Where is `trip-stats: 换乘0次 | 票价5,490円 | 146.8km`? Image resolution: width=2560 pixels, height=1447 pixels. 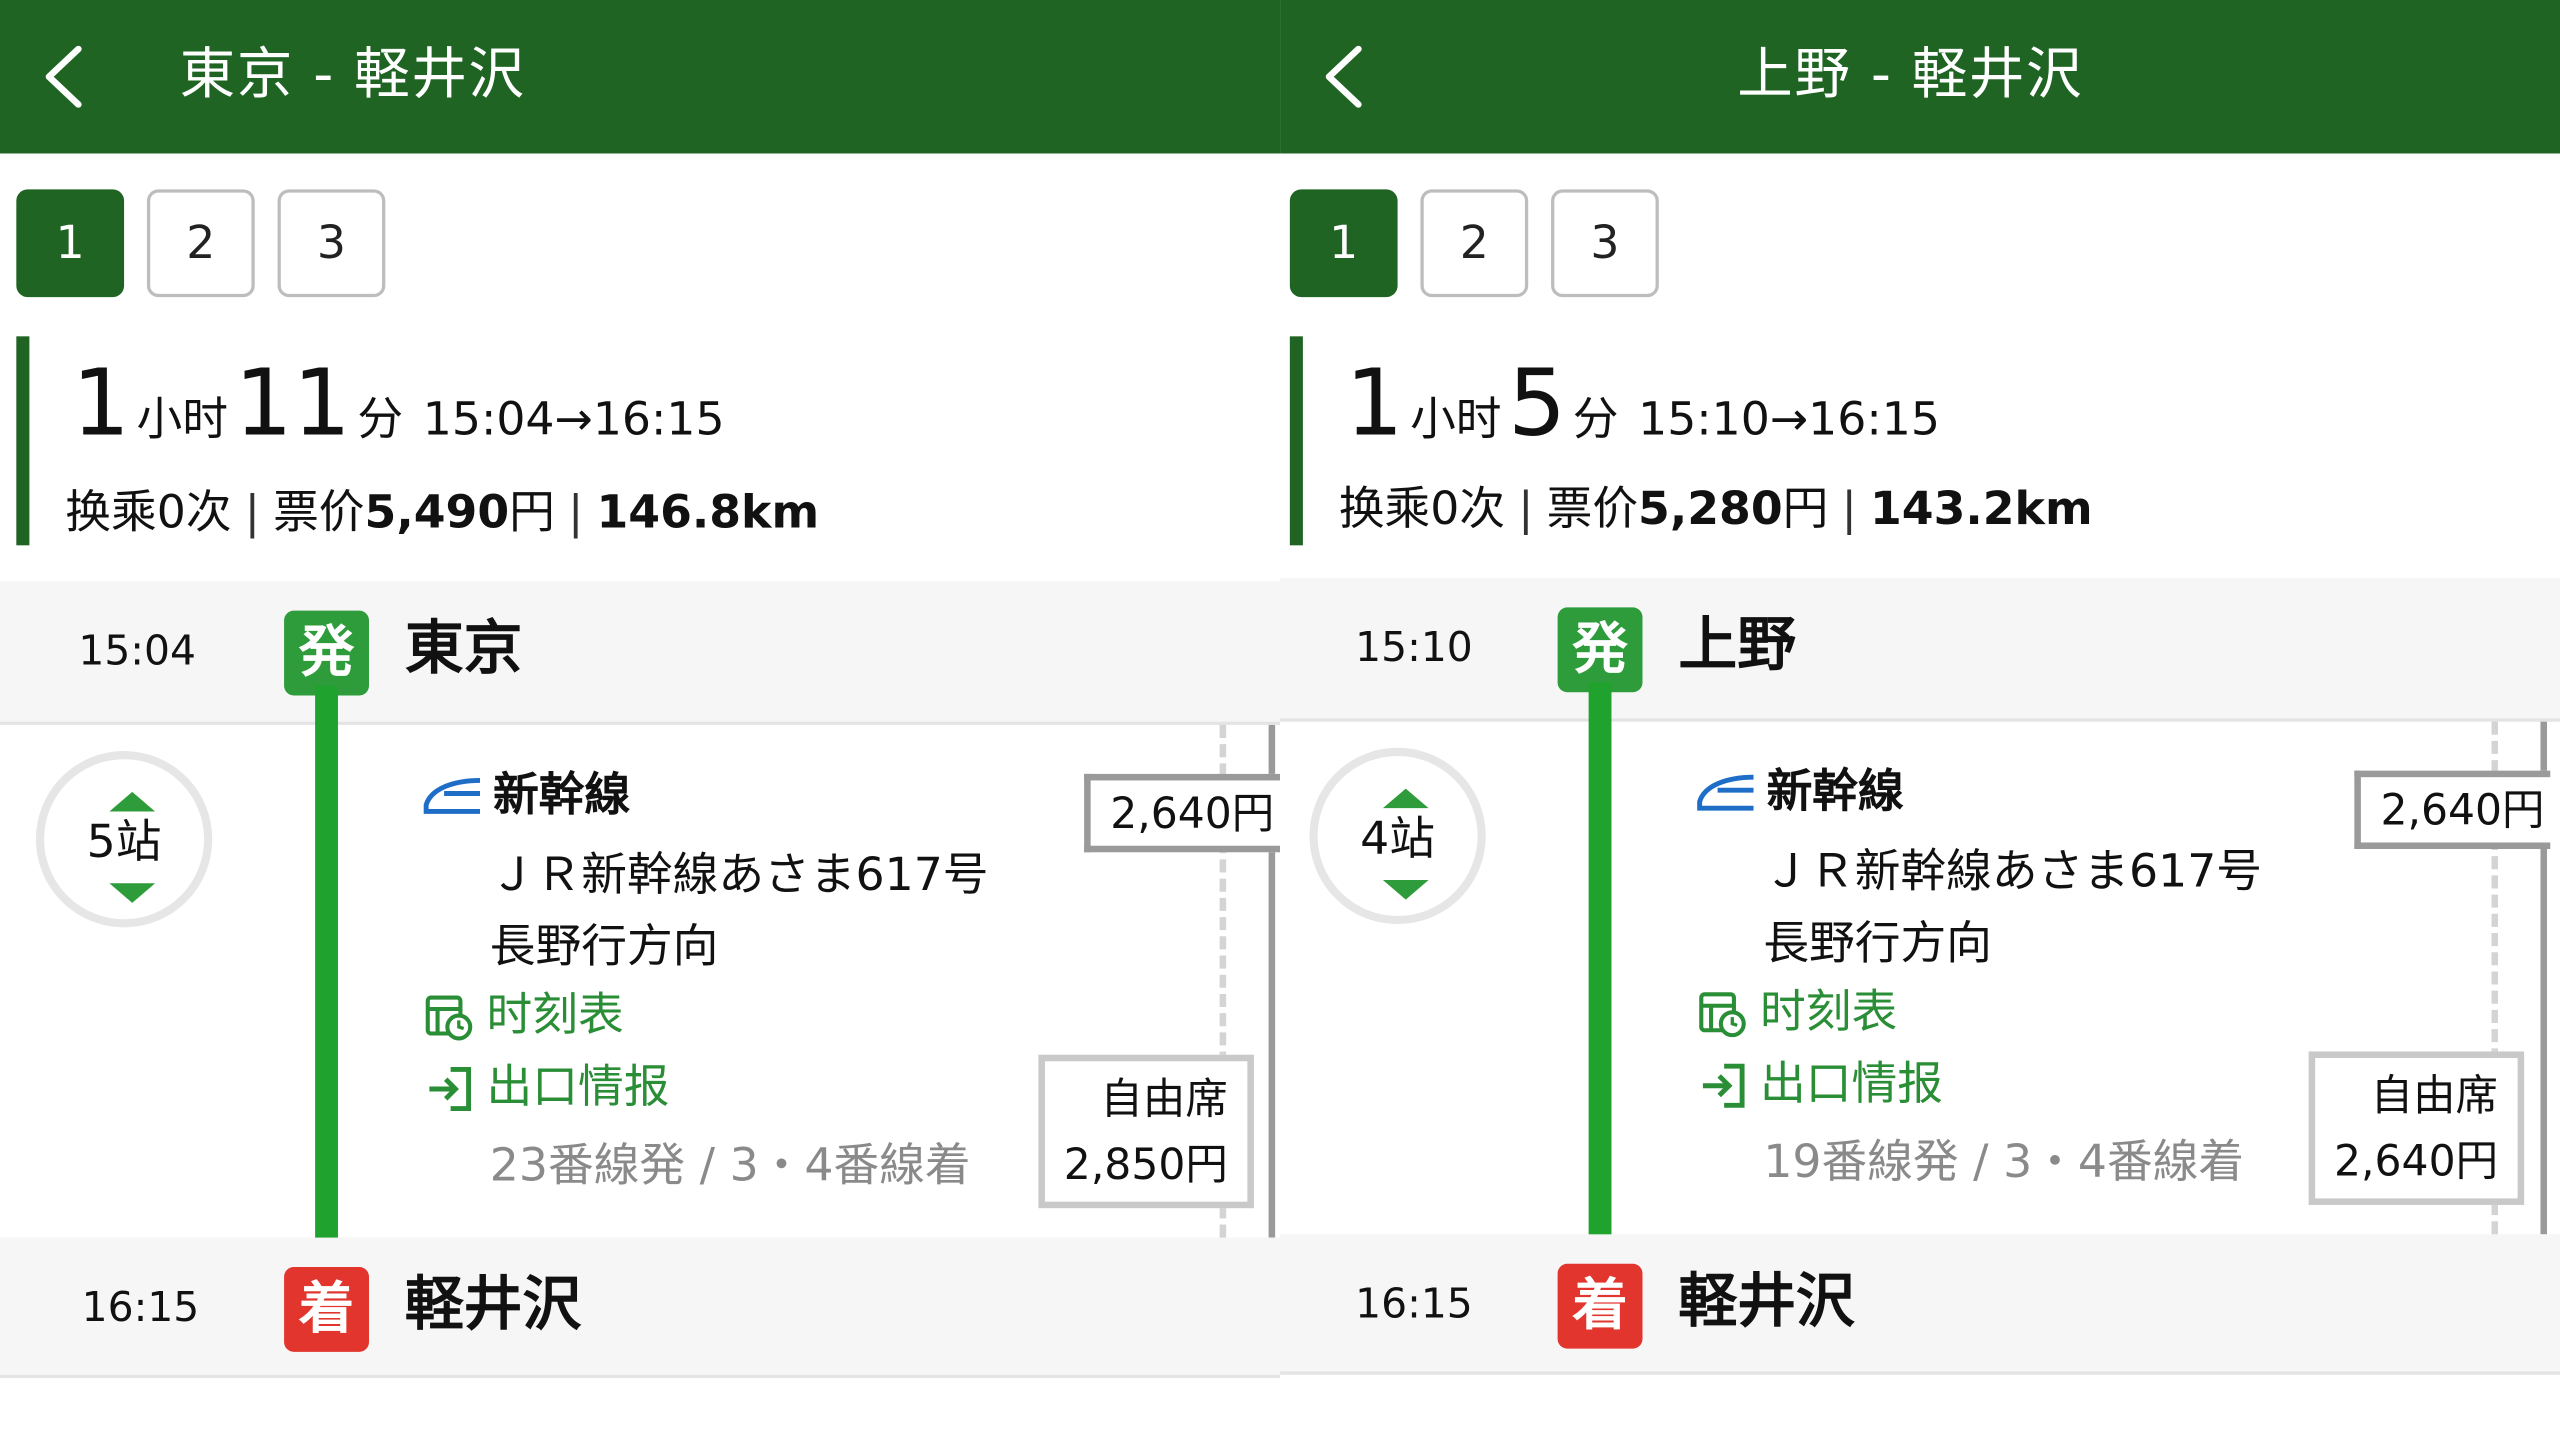 trip-stats: 换乘0次 | 票价5,490円 | 146.8km is located at coordinates (442, 511).